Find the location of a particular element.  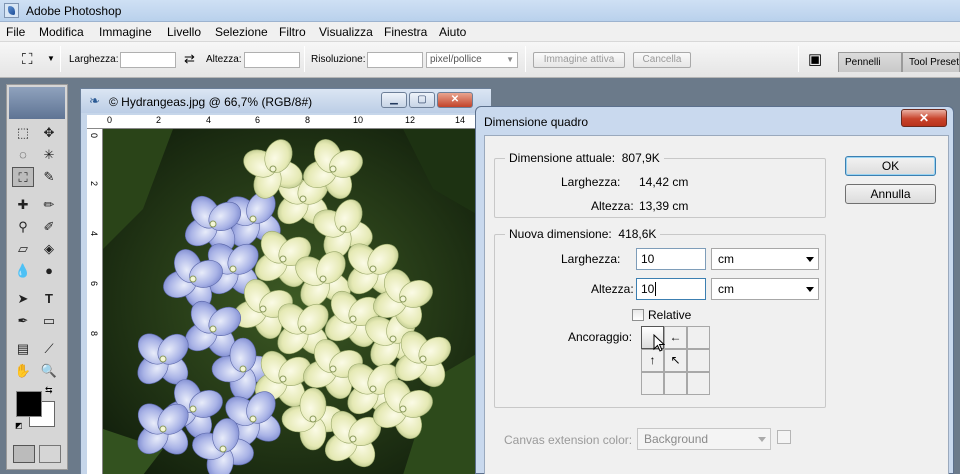

document-title: © Hydrangeas.jpg @ 66,7% (RGB/8#) is located at coordinates (211, 102).